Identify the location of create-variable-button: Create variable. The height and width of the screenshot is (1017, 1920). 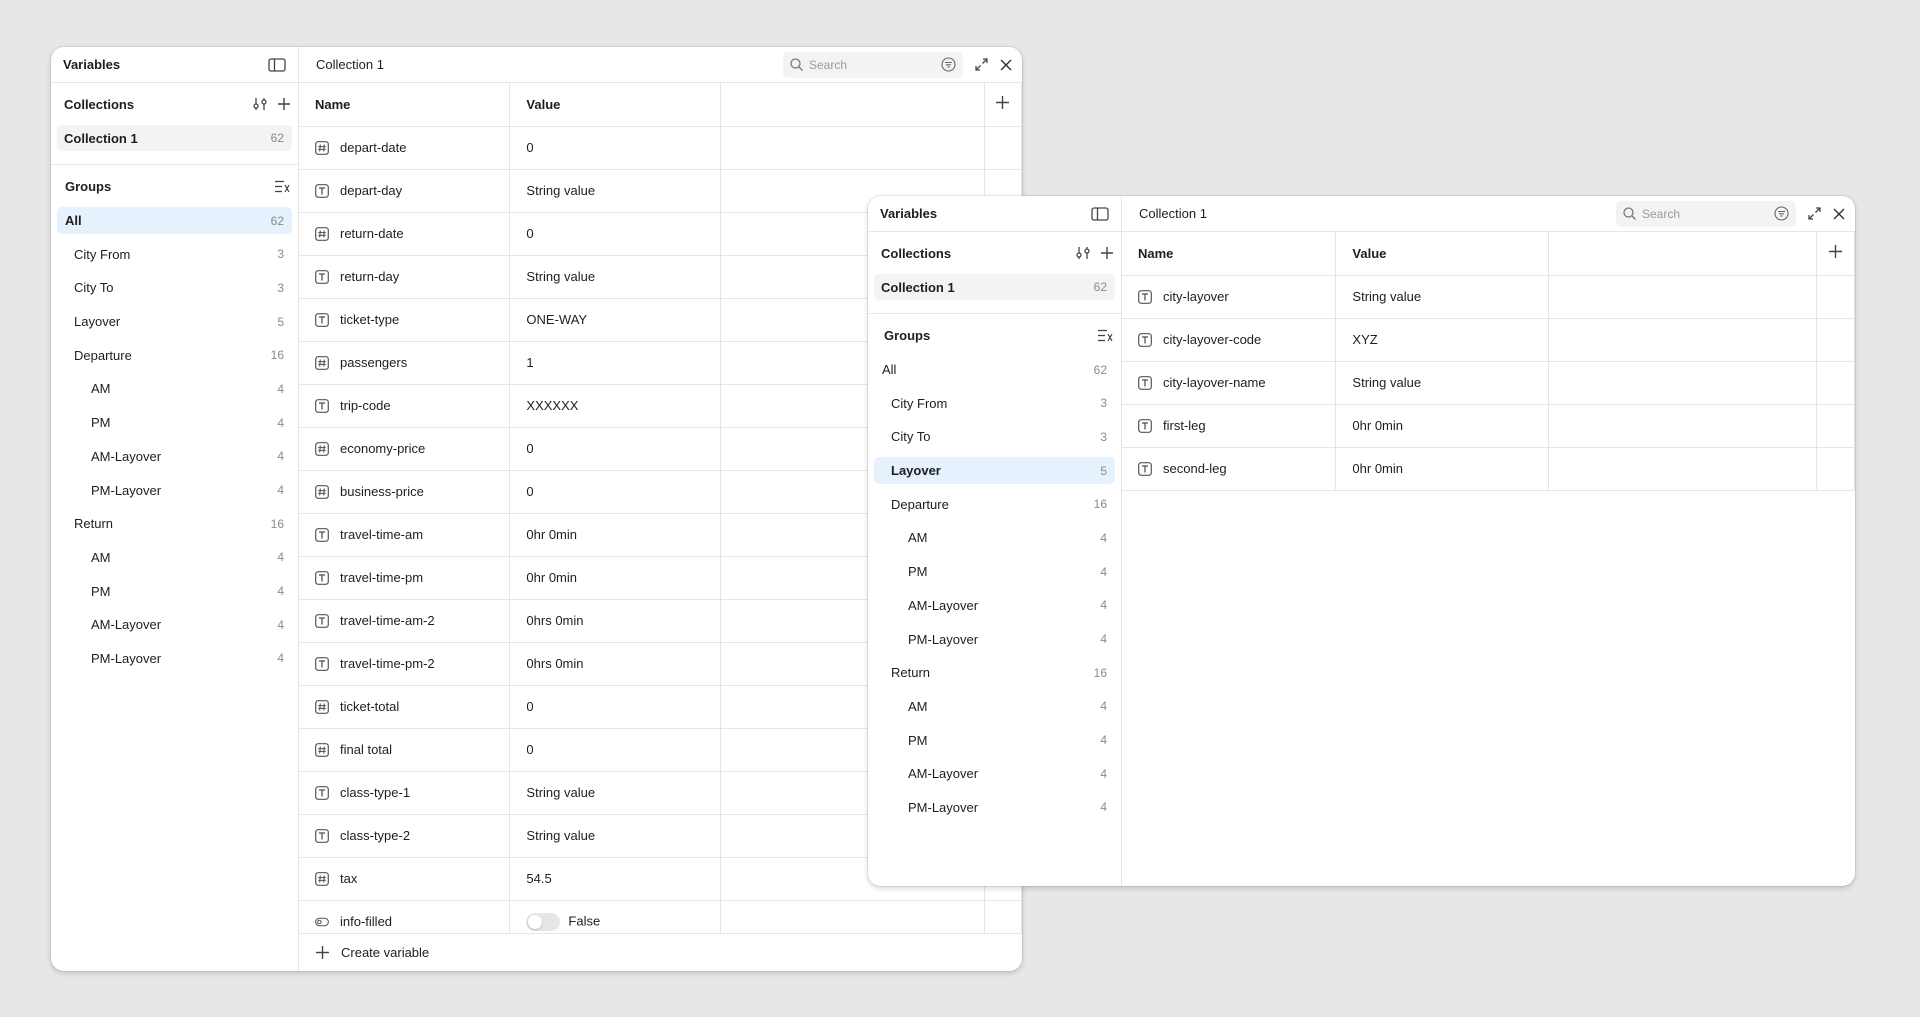
(660, 952).